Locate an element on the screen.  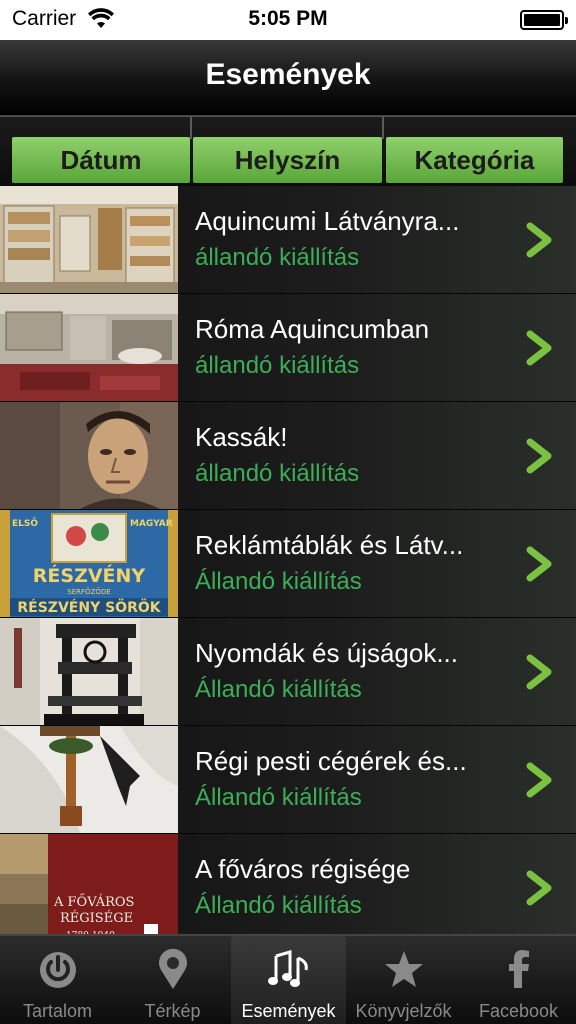
segment-date: Dátum is located at coordinates (101, 160).